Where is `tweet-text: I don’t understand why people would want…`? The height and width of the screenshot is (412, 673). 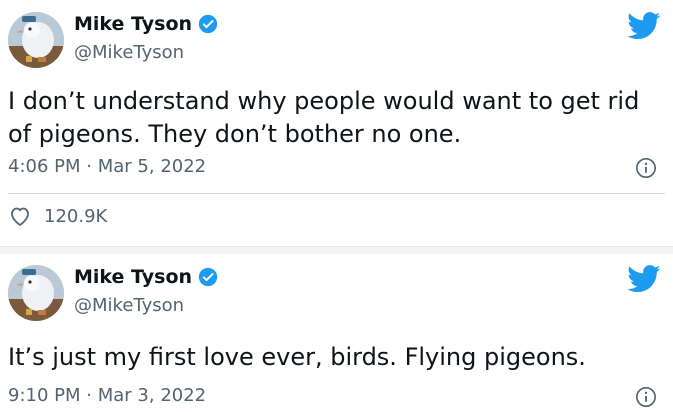
tweet-text: I don’t understand why people would want… is located at coordinates (324, 117).